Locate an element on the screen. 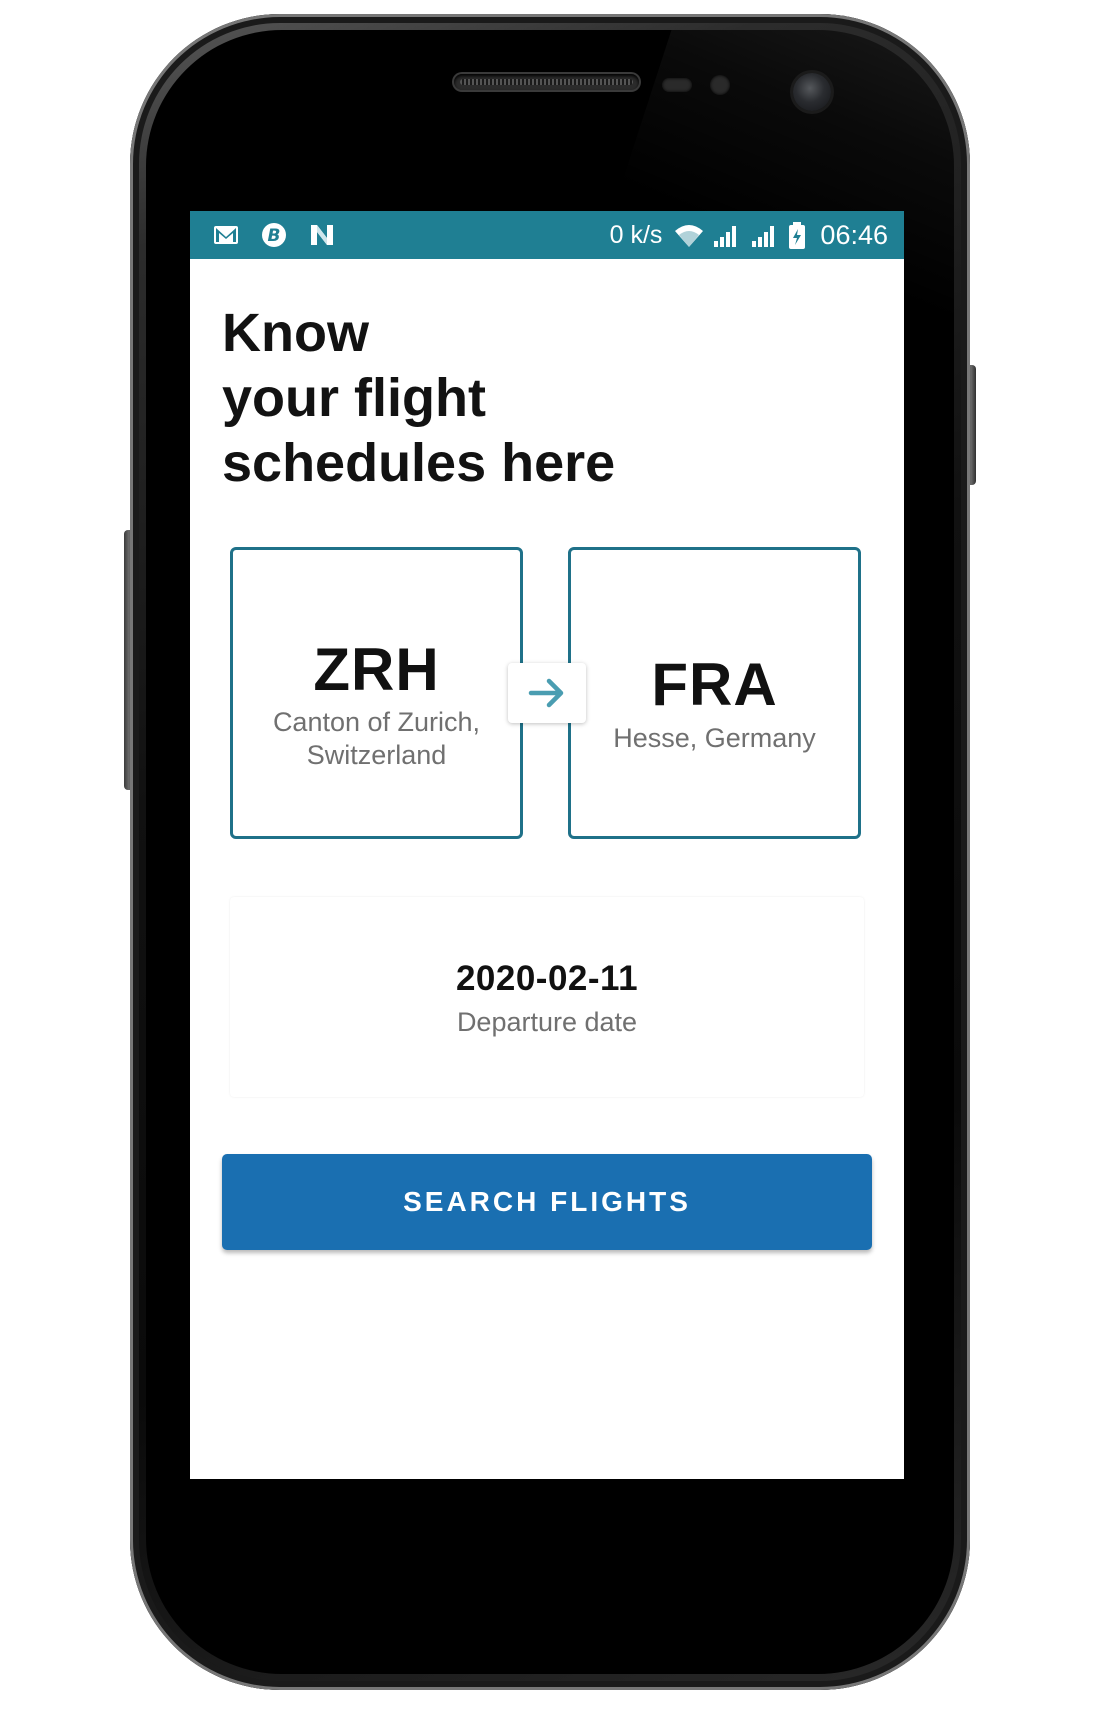 The image size is (1101, 1709). earpiece-speaker is located at coordinates (546, 82).